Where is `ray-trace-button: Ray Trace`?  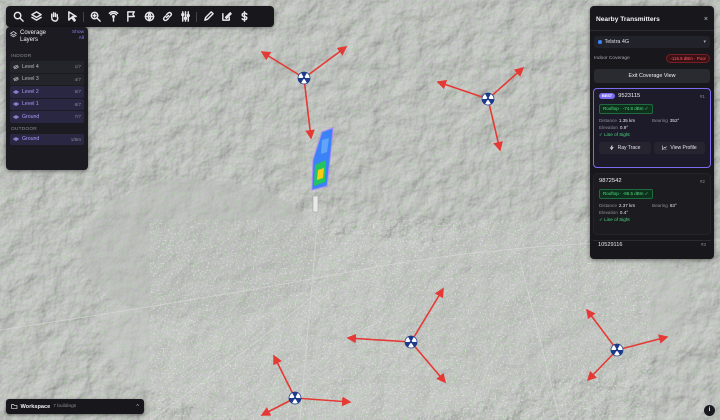
ray-trace-button: Ray Trace is located at coordinates (625, 147).